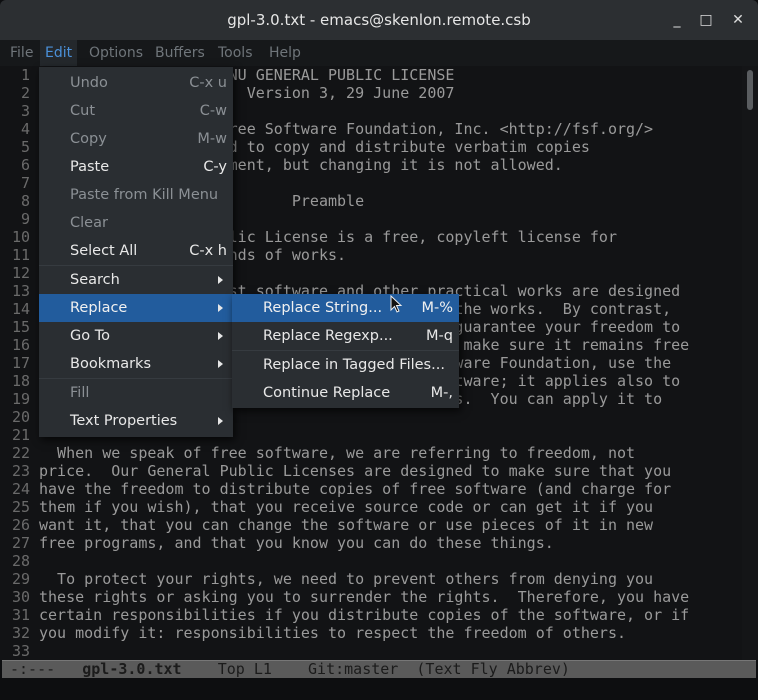 Image resolution: width=758 pixels, height=700 pixels. Describe the element at coordinates (20, 471) in the screenshot. I see `line-number: 23` at that location.